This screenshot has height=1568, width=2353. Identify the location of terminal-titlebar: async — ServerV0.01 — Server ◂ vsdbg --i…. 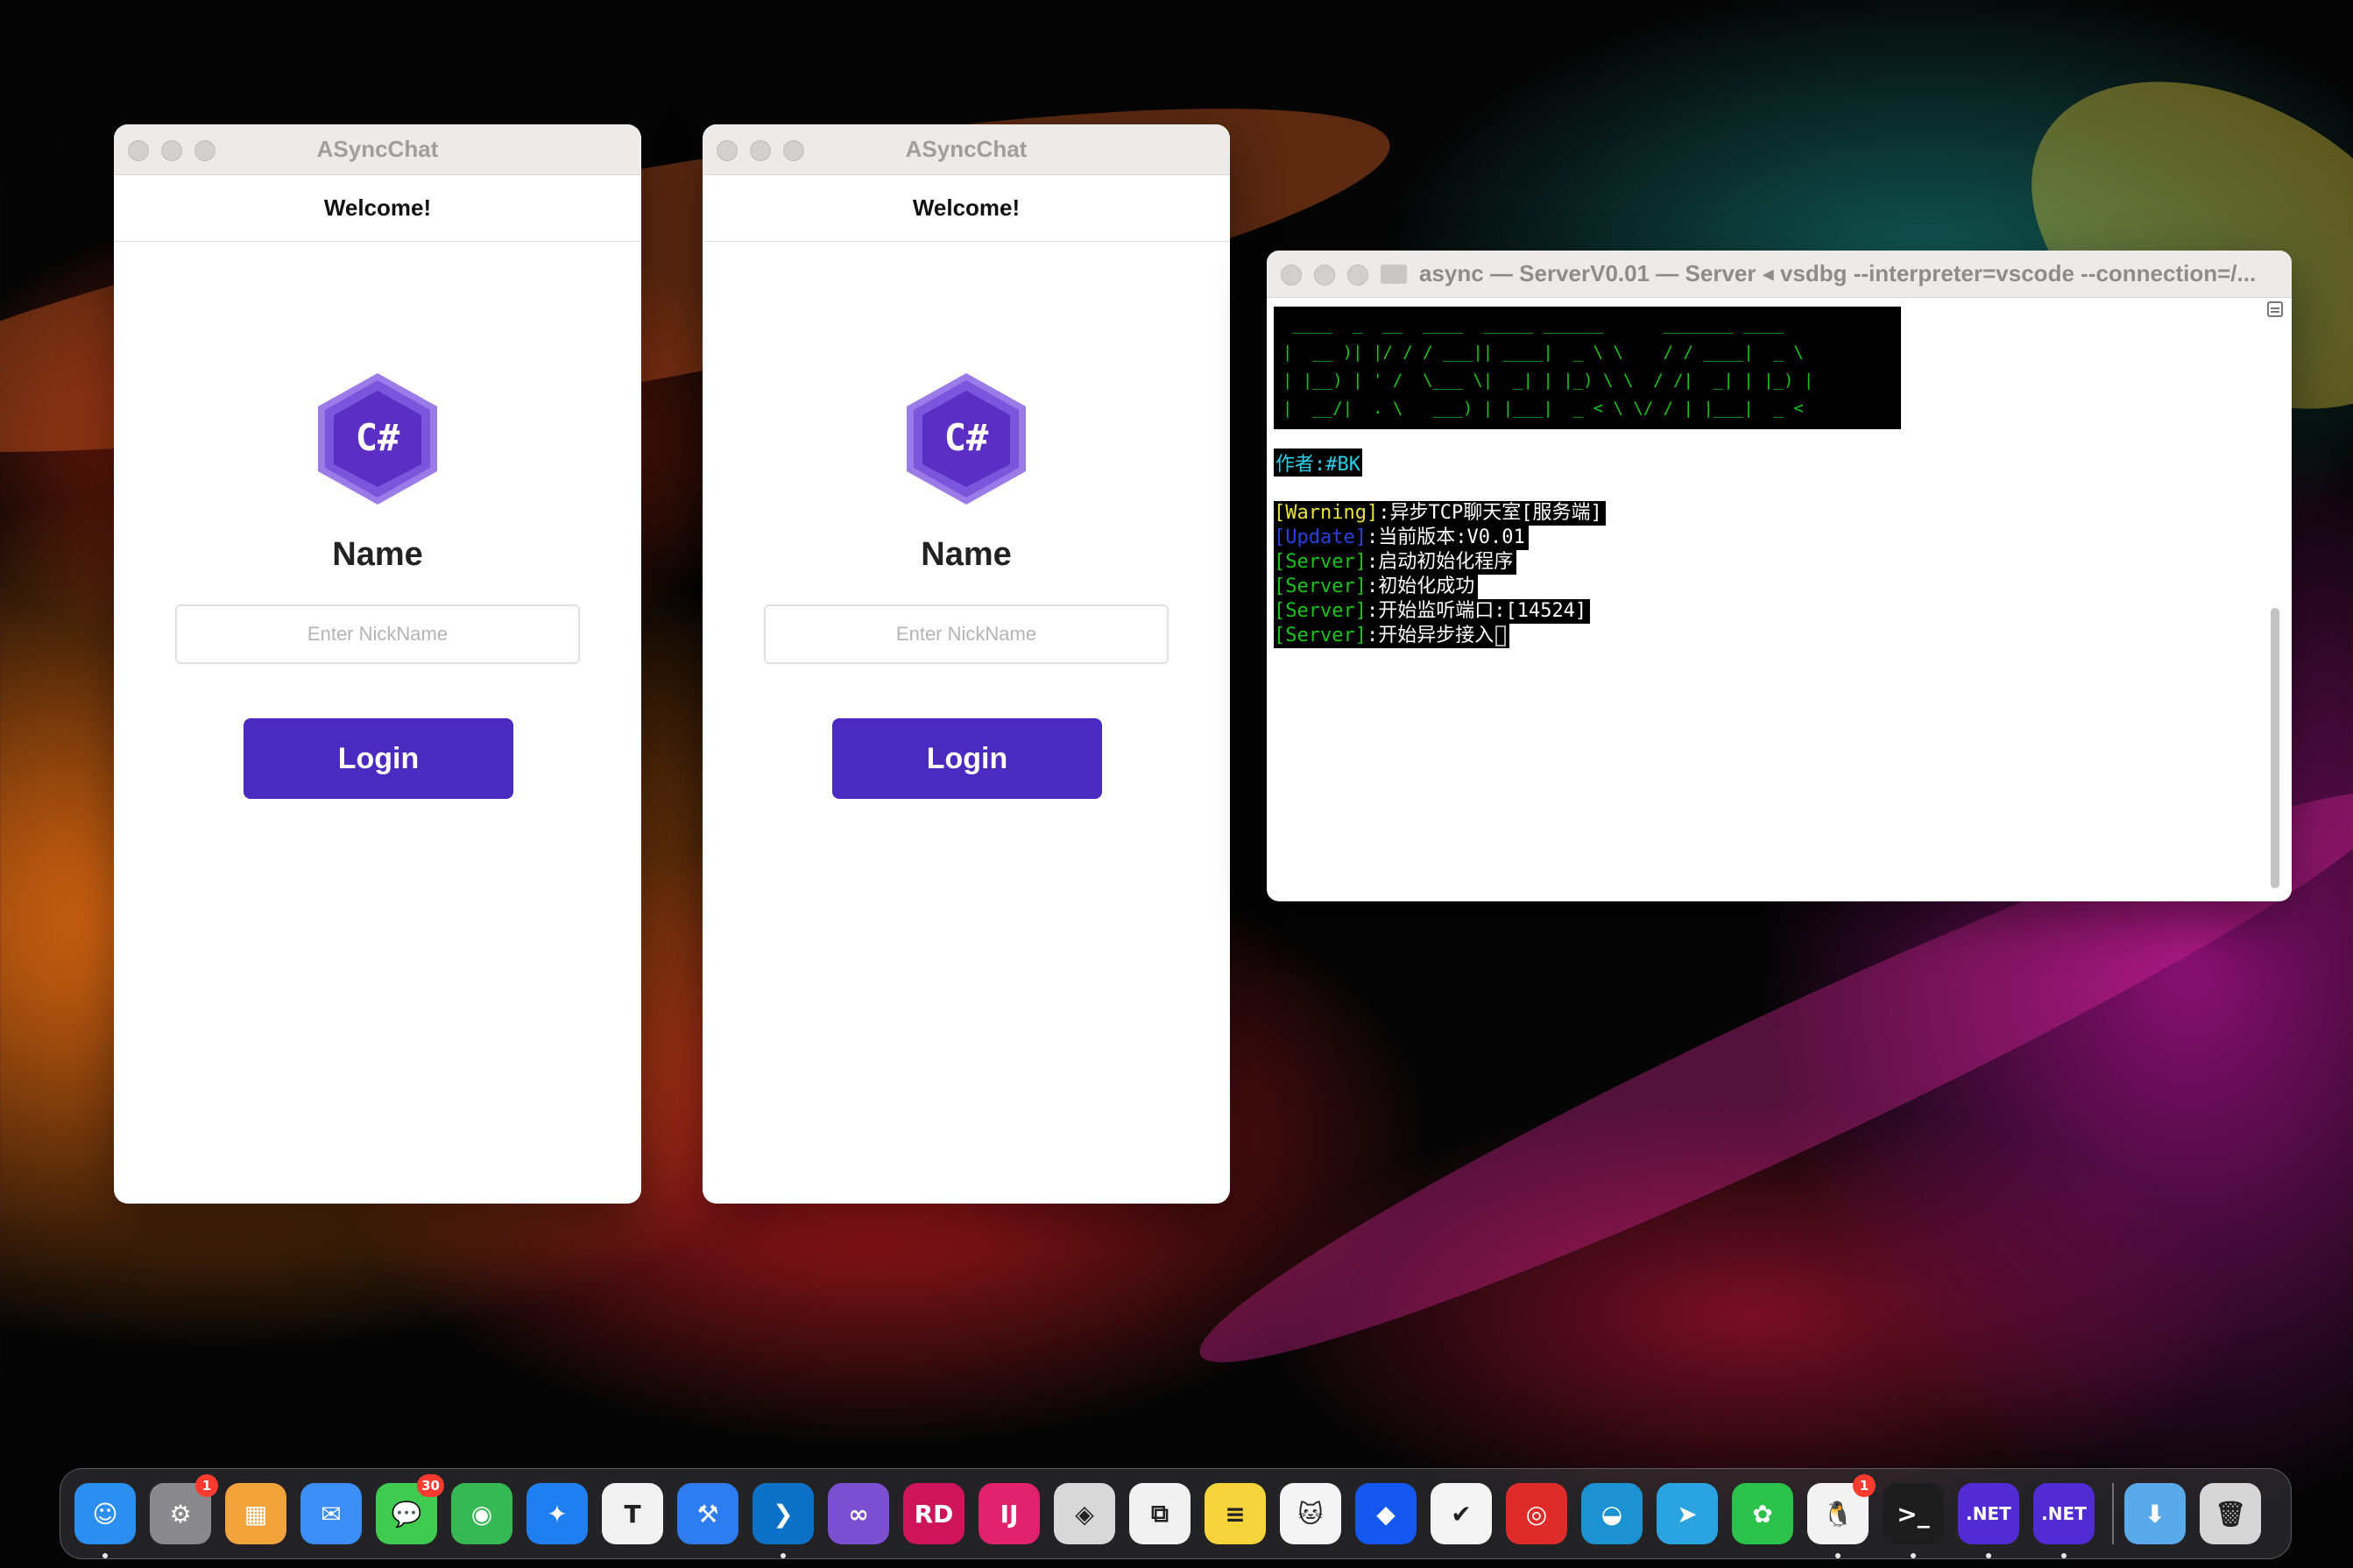
(1779, 274).